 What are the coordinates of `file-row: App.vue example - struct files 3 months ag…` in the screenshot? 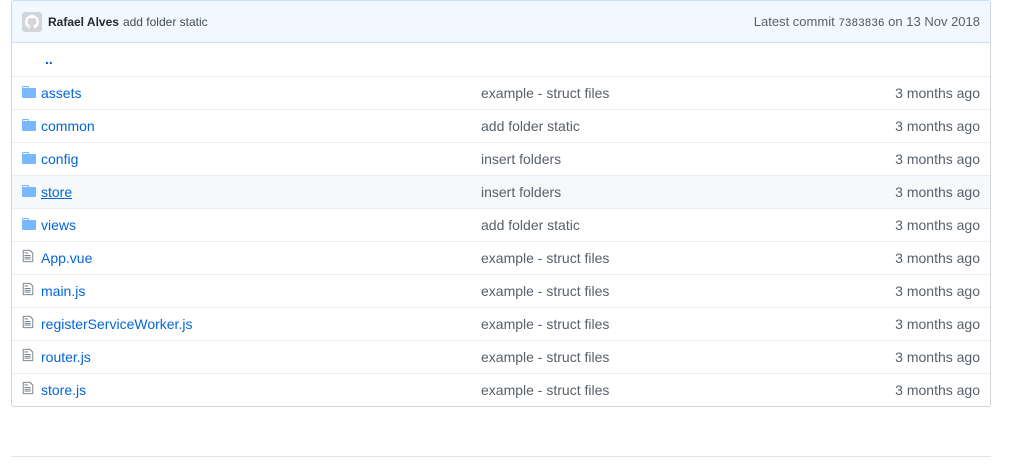 It's located at (501, 257).